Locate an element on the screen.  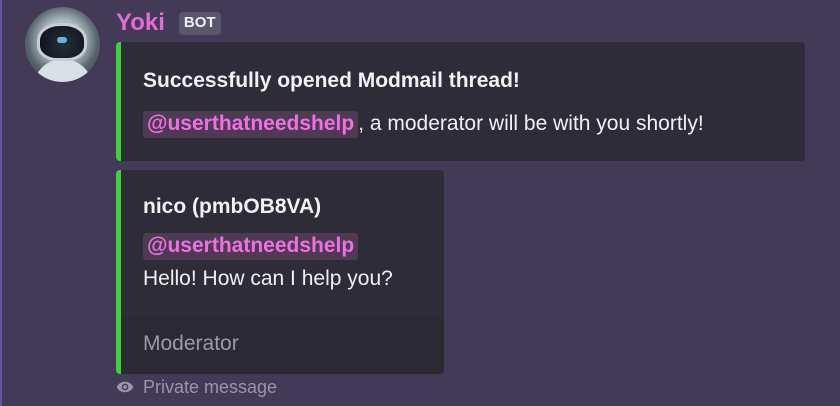
embed-title: Successfully opened Modmail thread! is located at coordinates (331, 80).